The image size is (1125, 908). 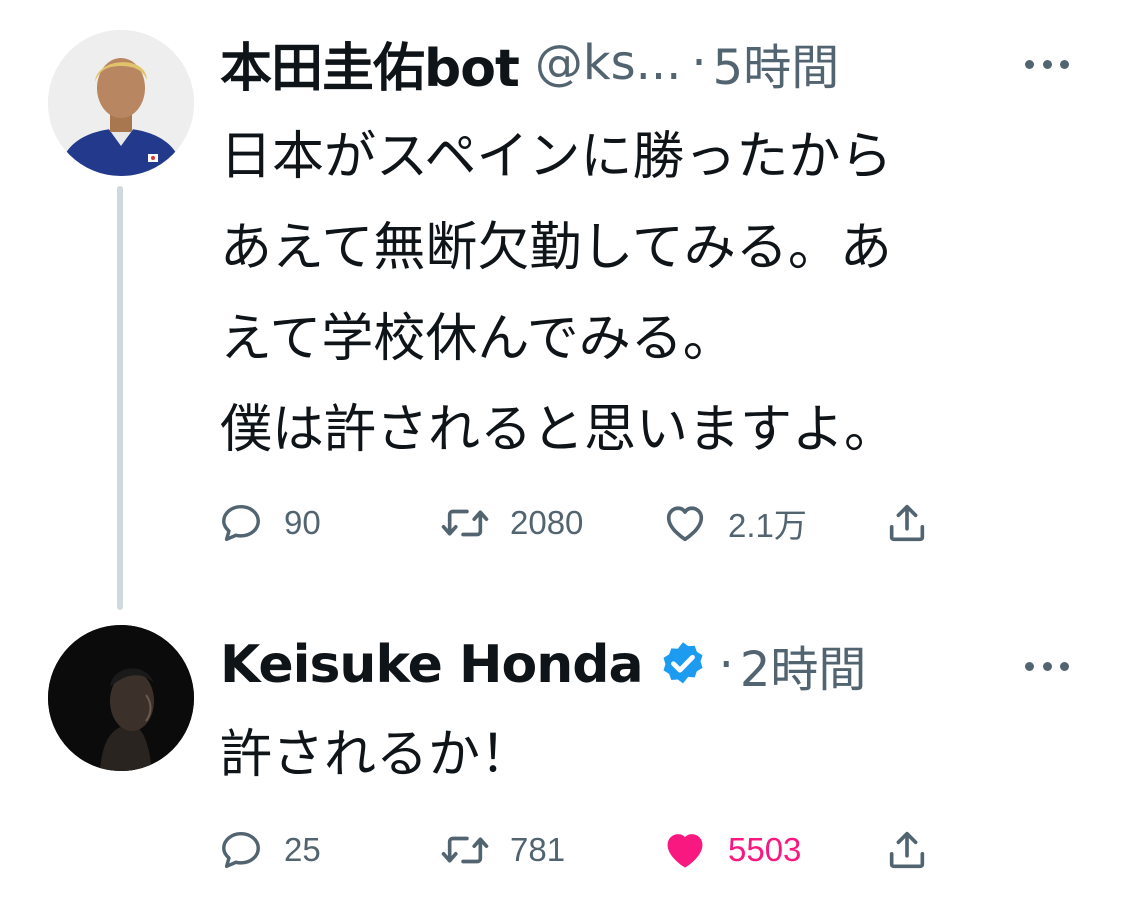 What do you see at coordinates (376, 755) in the screenshot?
I see `tweet-text: 許されるか！` at bounding box center [376, 755].